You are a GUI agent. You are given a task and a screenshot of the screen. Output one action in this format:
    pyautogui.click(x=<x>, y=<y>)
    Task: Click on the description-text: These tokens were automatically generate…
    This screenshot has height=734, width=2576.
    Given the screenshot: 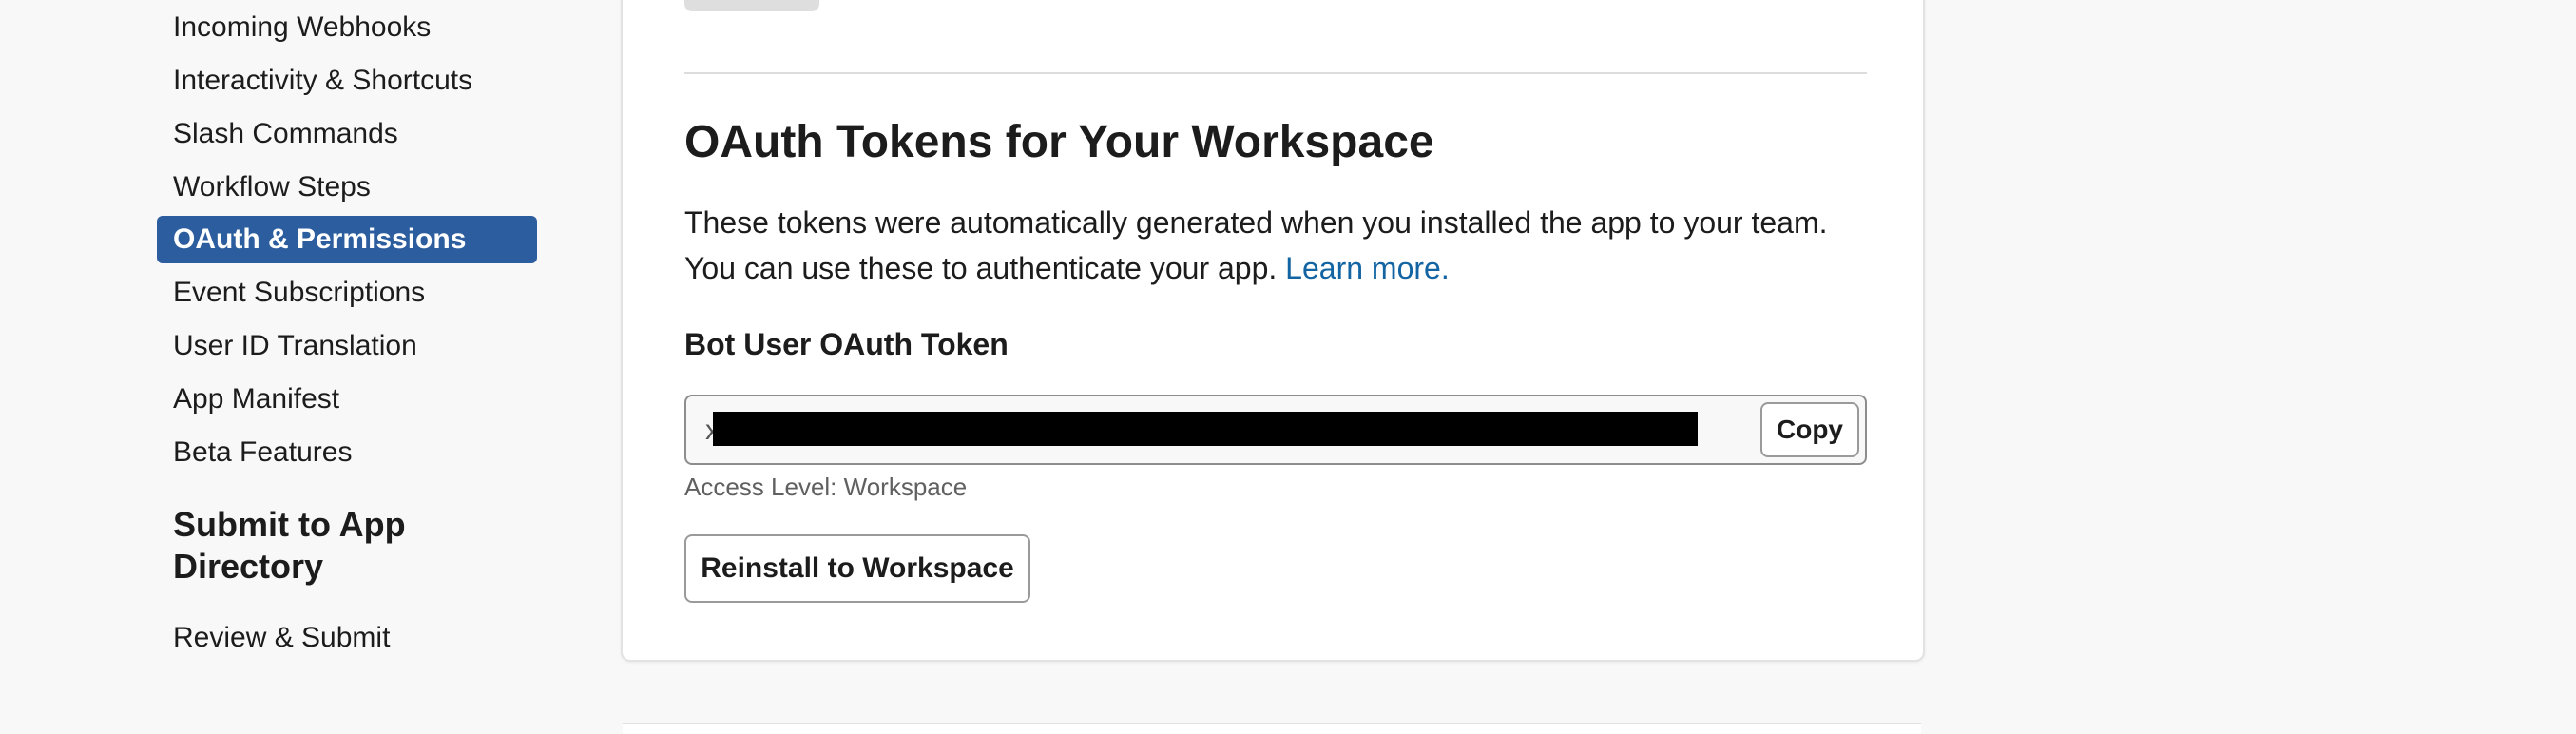 What is the action you would take?
    pyautogui.click(x=1256, y=245)
    